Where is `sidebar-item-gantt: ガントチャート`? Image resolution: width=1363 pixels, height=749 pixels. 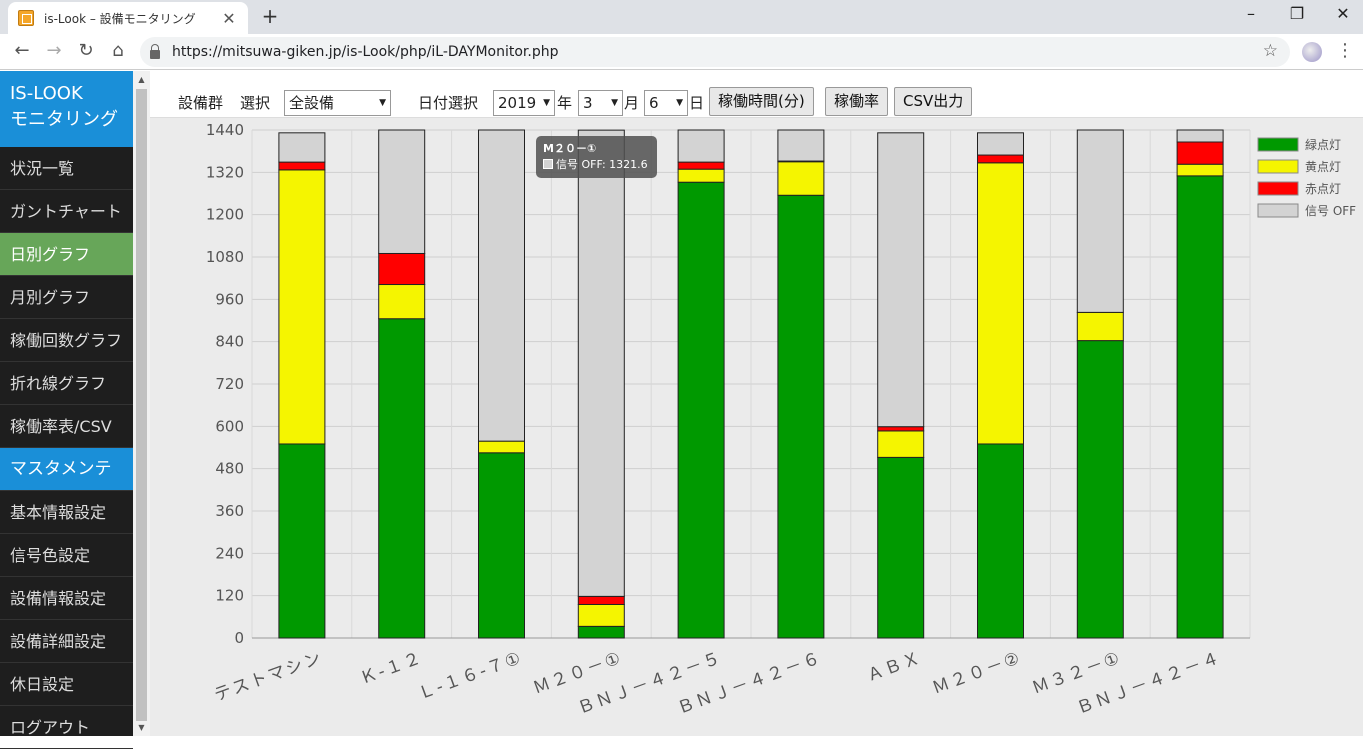
sidebar-item-gantt: ガントチャート is located at coordinates (66, 211).